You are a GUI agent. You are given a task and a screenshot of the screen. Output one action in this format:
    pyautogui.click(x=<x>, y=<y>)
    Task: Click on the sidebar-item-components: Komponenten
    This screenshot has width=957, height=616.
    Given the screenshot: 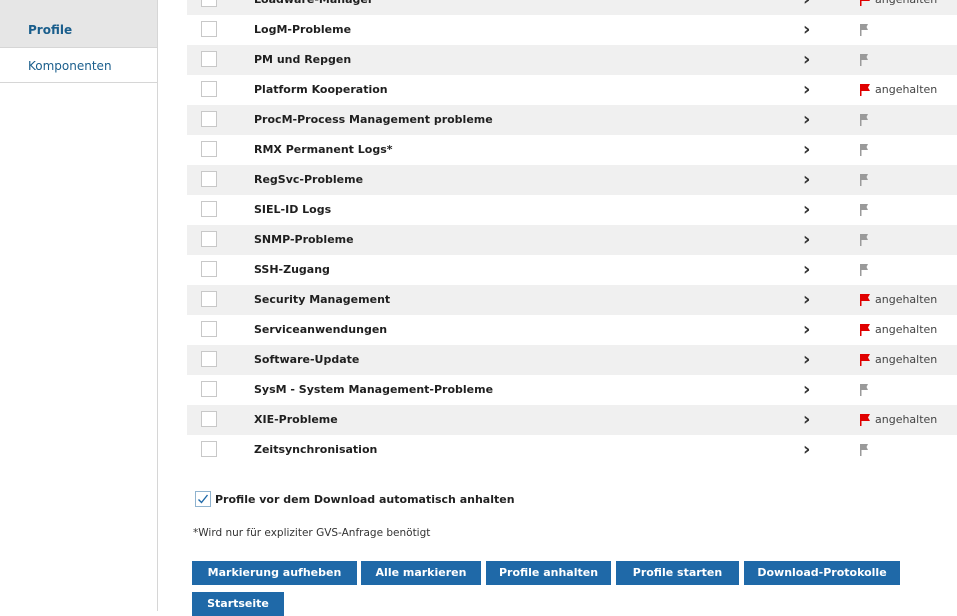 What is the action you would take?
    pyautogui.click(x=78, y=65)
    